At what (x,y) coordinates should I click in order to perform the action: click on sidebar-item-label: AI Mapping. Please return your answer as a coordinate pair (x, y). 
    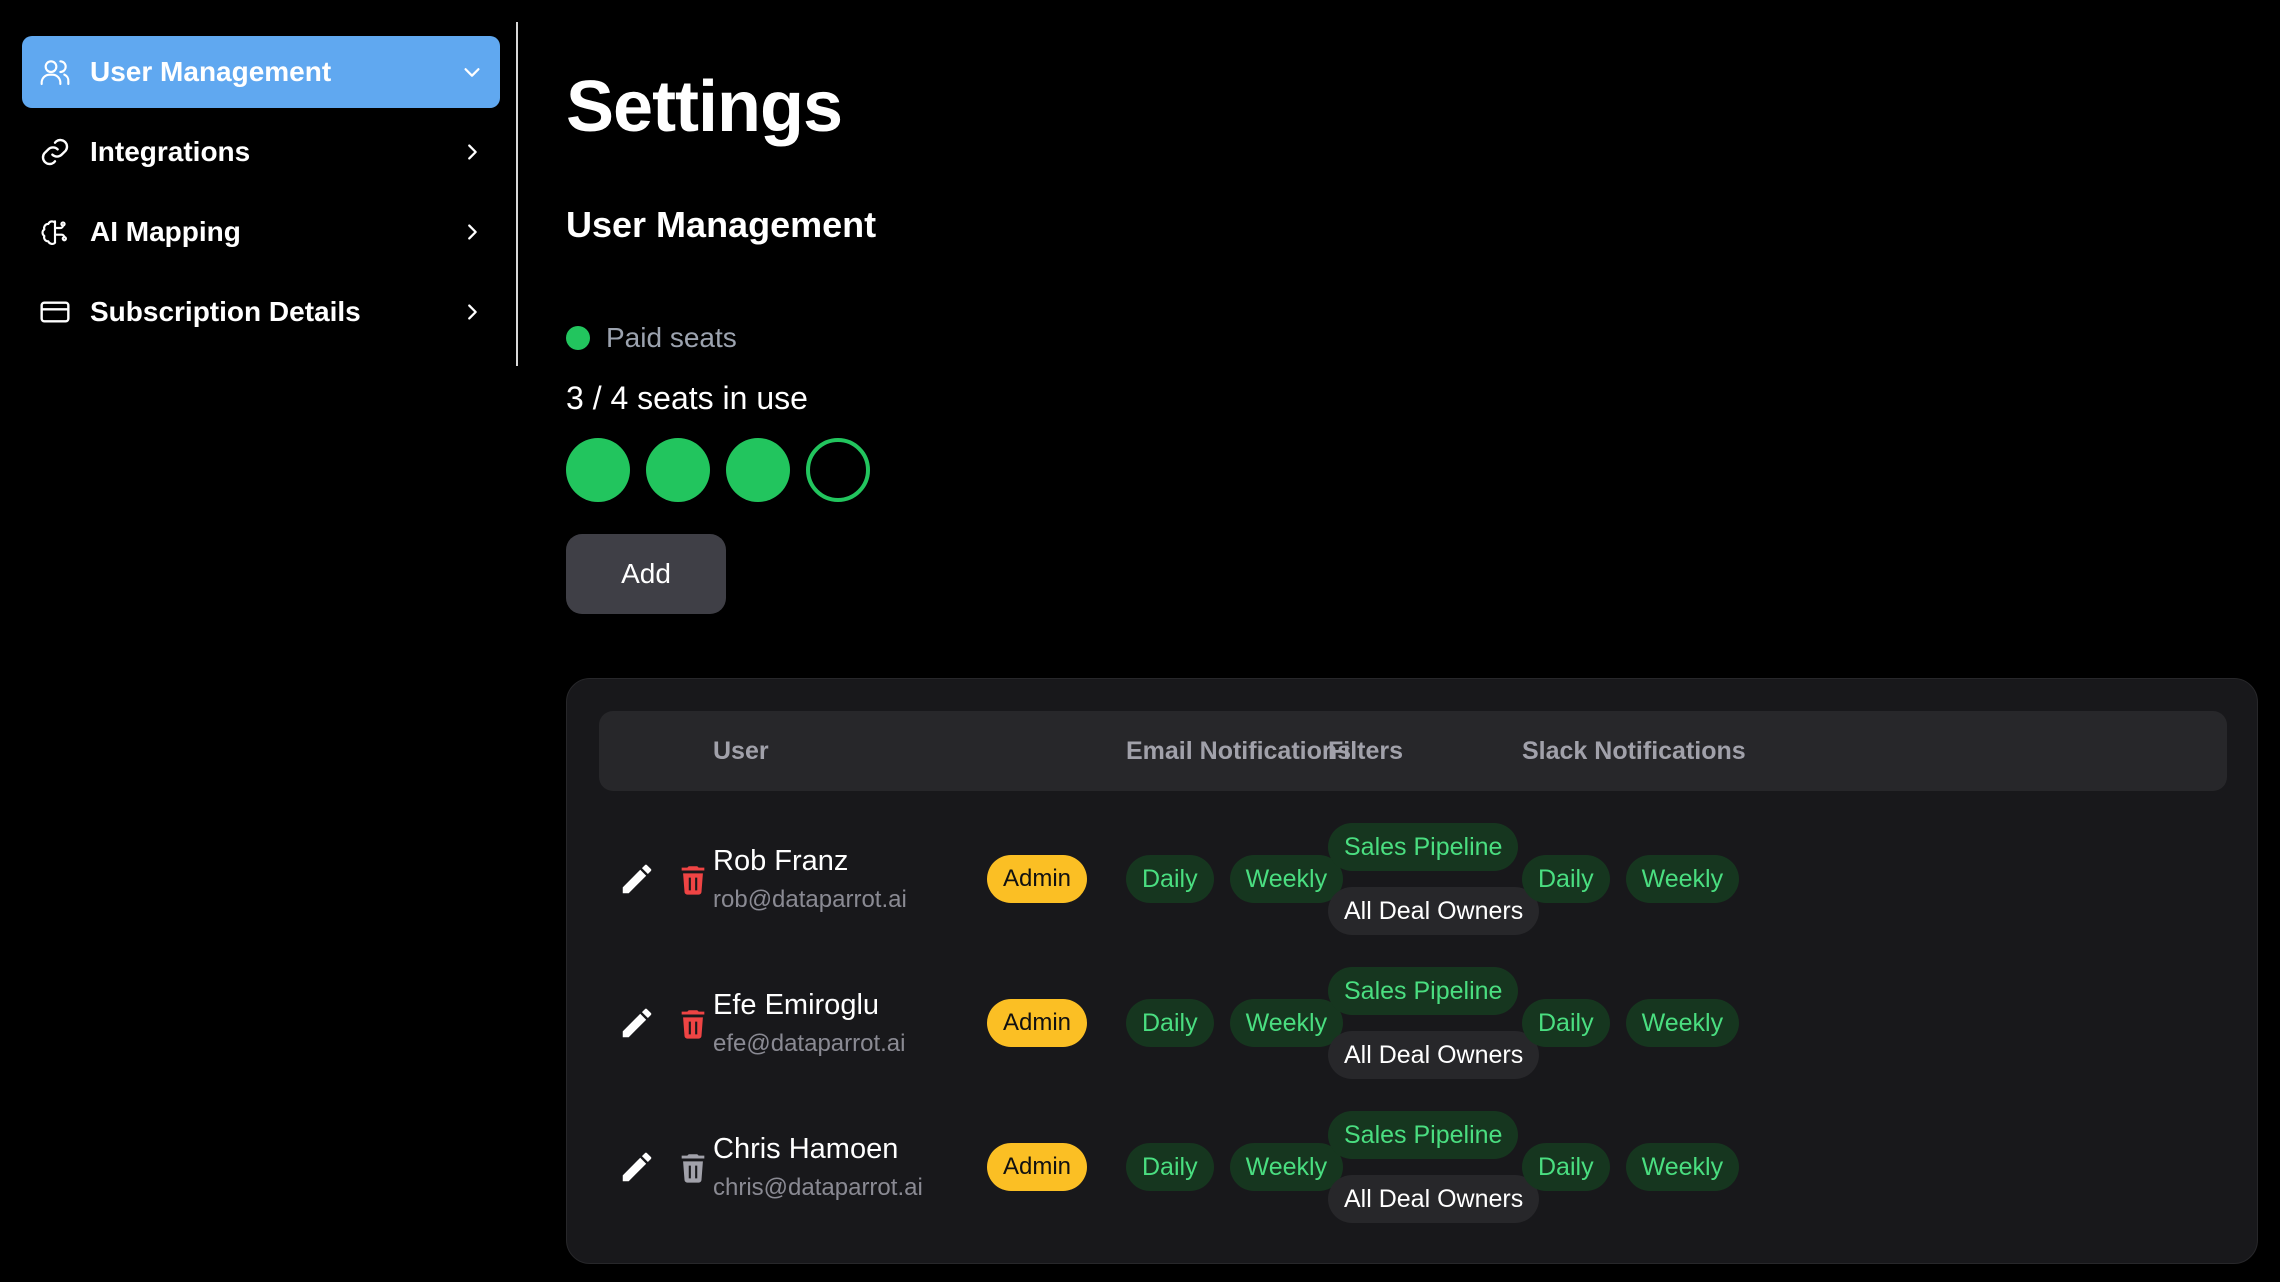
    Looking at the image, I should click on (165, 231).